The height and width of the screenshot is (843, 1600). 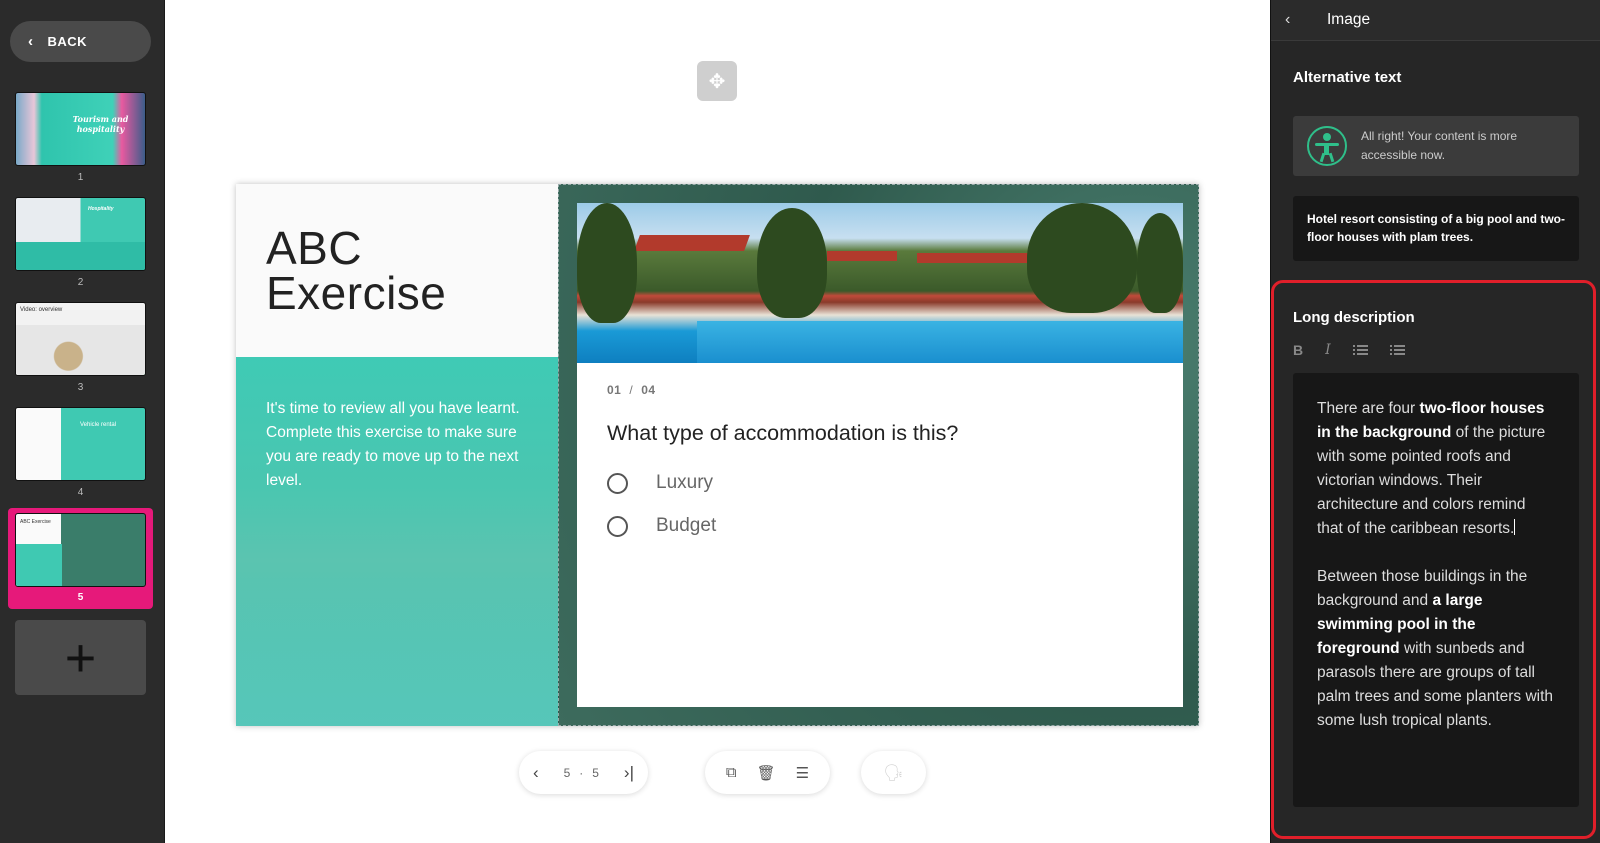 I want to click on option-label: Budget, so click(x=686, y=525).